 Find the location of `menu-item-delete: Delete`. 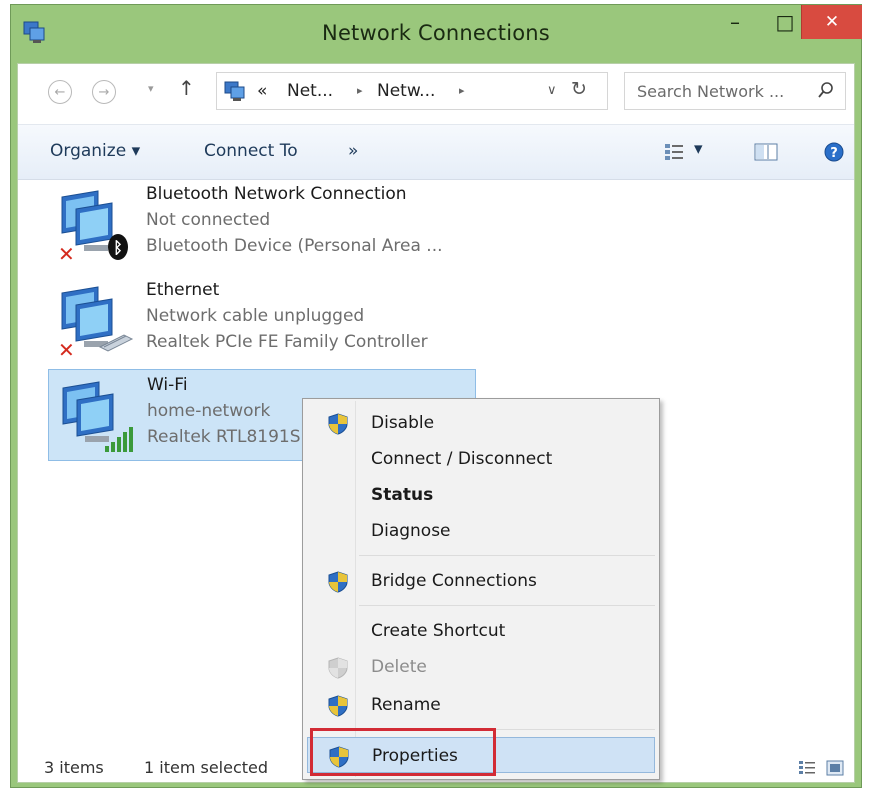

menu-item-delete: Delete is located at coordinates (481, 667).